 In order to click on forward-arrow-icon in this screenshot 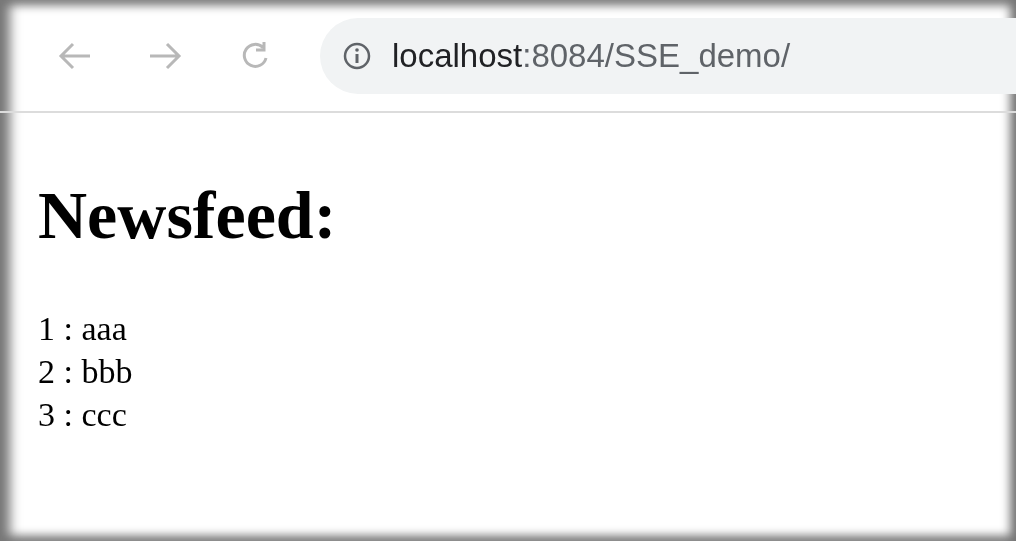, I will do `click(165, 55)`.